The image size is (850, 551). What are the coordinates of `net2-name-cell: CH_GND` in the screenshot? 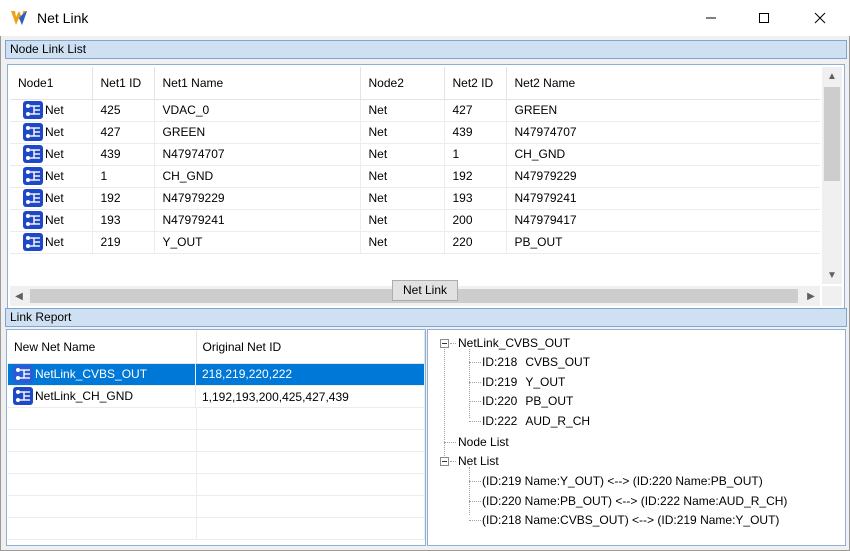 It's located at (663, 154).